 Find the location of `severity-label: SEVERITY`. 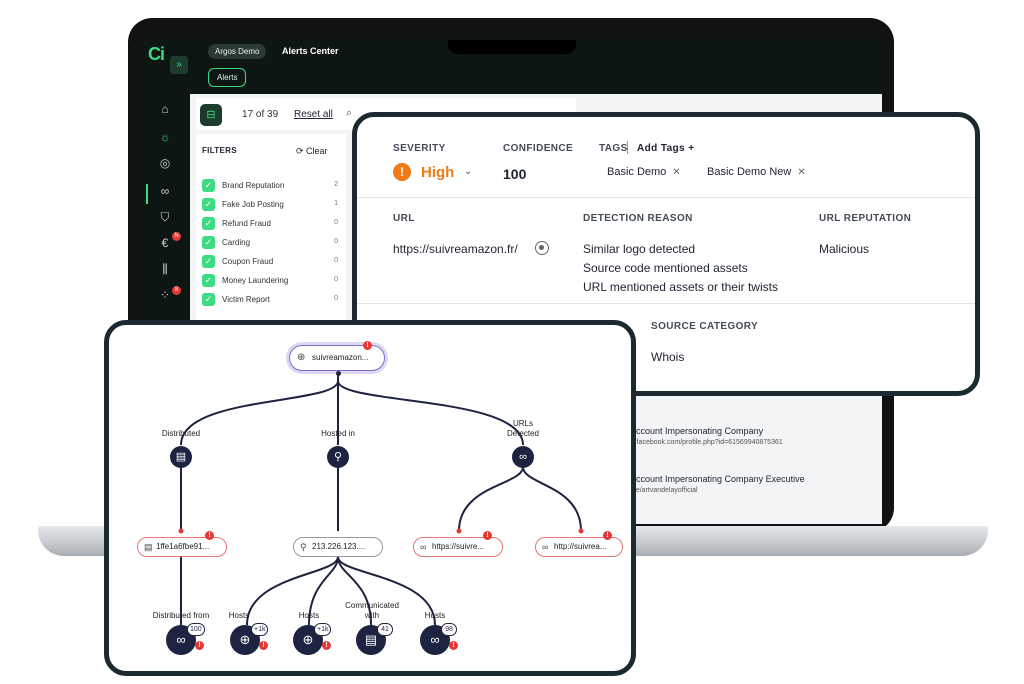

severity-label: SEVERITY is located at coordinates (419, 148).